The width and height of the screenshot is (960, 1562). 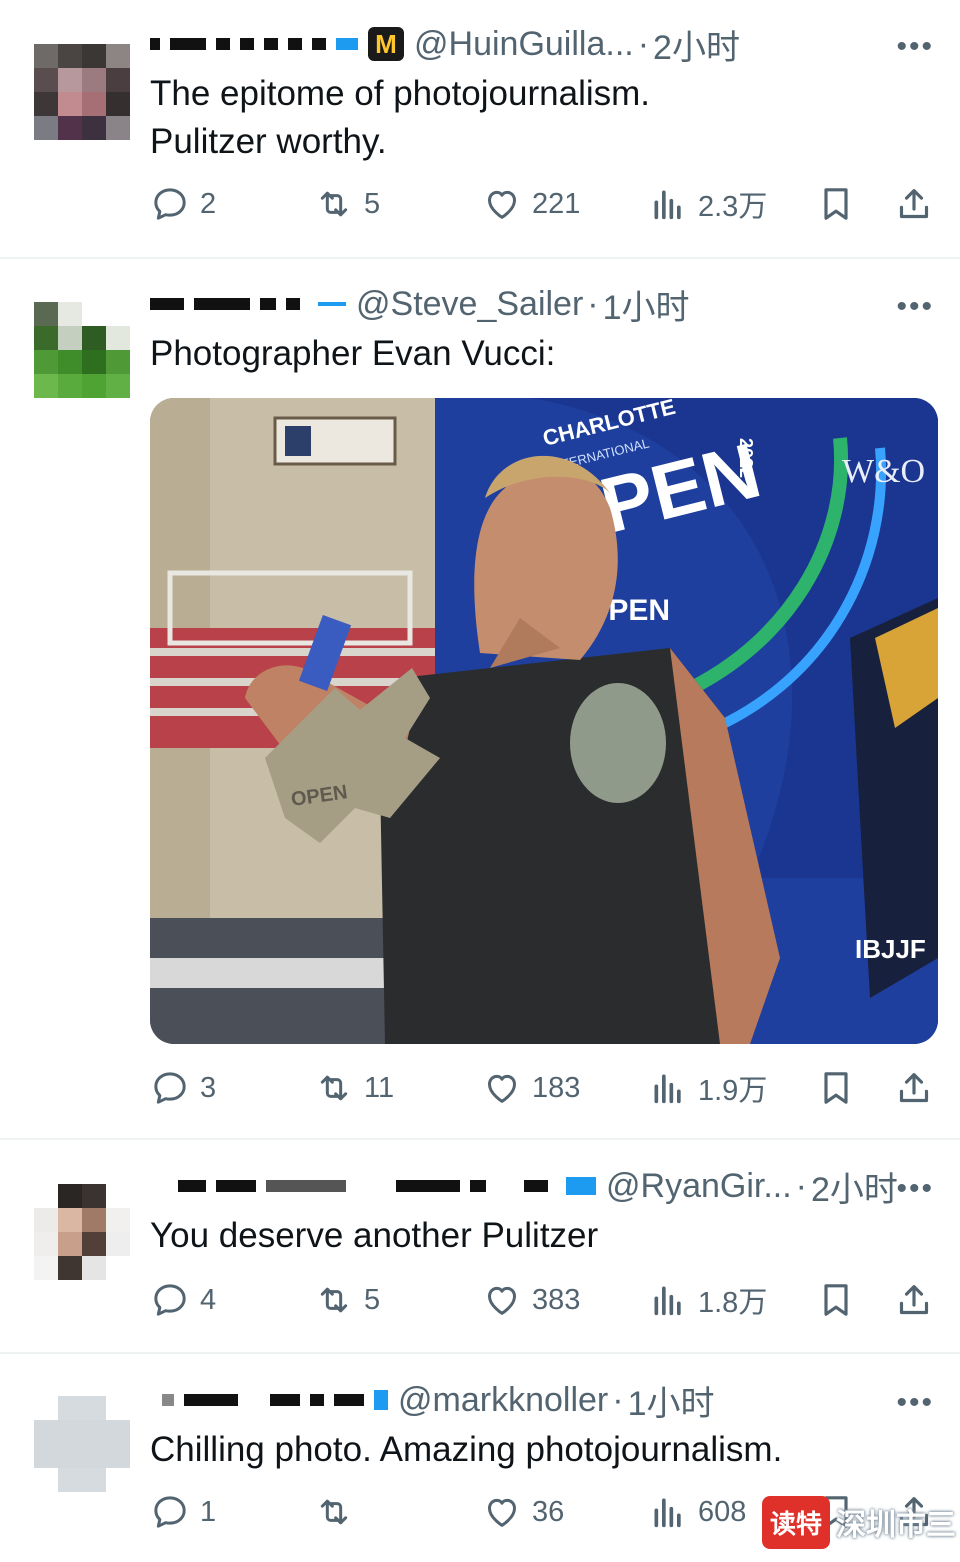 I want to click on tweet-header: @Steve_Sailer · 1小时, so click(x=420, y=304).